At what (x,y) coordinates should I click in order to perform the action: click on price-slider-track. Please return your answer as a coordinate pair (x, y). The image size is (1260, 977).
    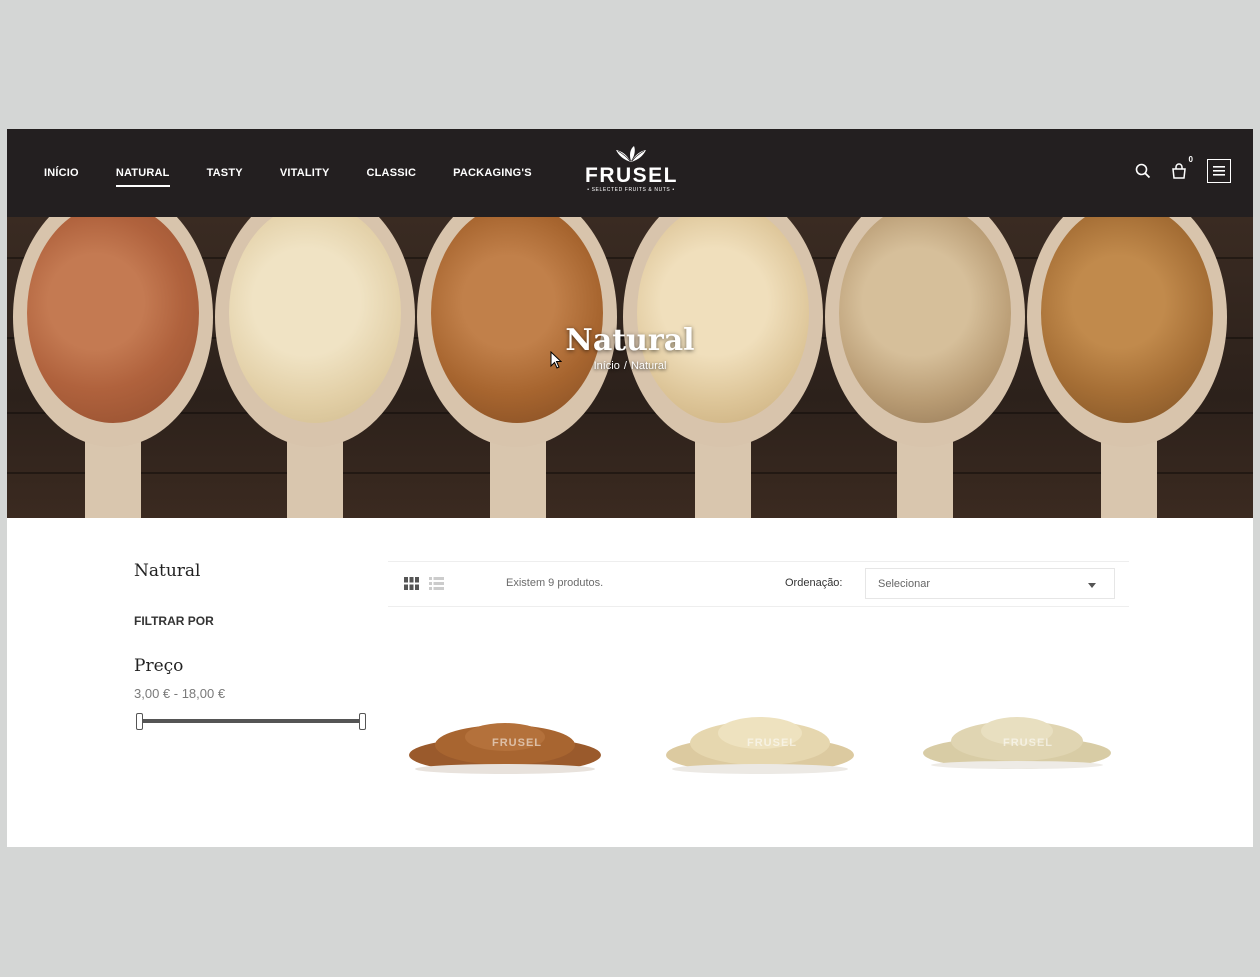
    Looking at the image, I should click on (251, 721).